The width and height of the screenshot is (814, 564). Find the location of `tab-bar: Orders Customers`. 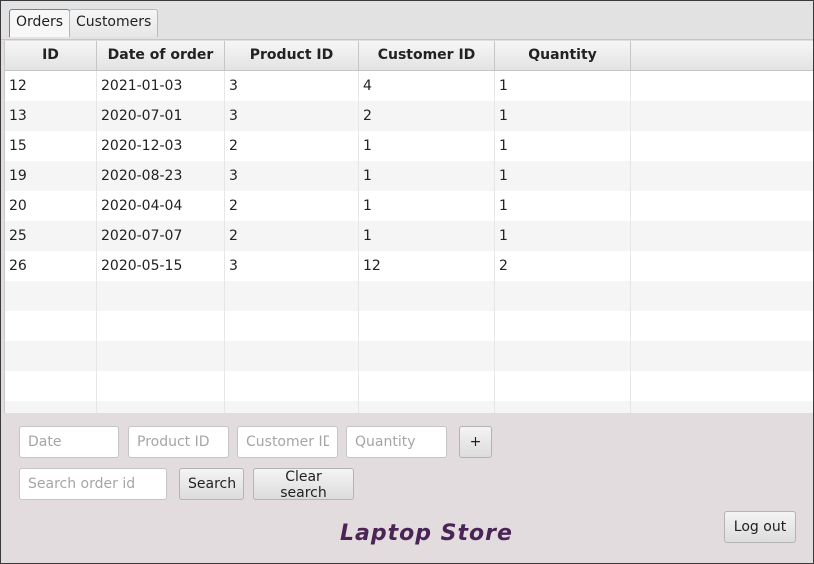

tab-bar: Orders Customers is located at coordinates (407, 20).